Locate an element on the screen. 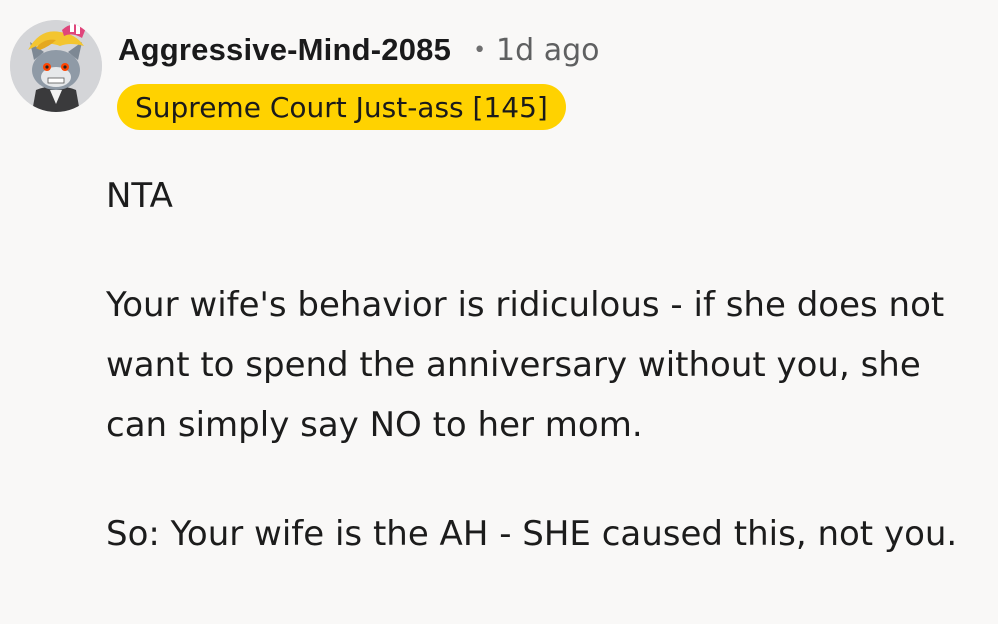  comment-timestamp: 1d ago is located at coordinates (547, 50).